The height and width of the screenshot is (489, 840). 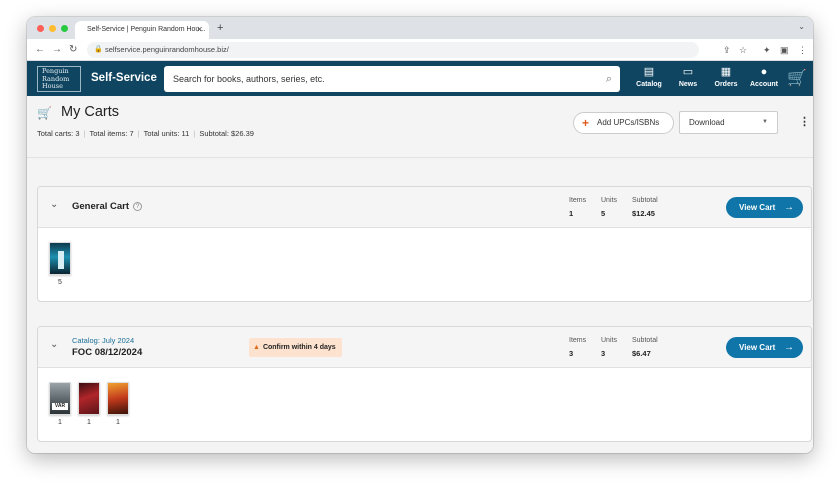 What do you see at coordinates (138, 206) in the screenshot?
I see `help-icon: ?` at bounding box center [138, 206].